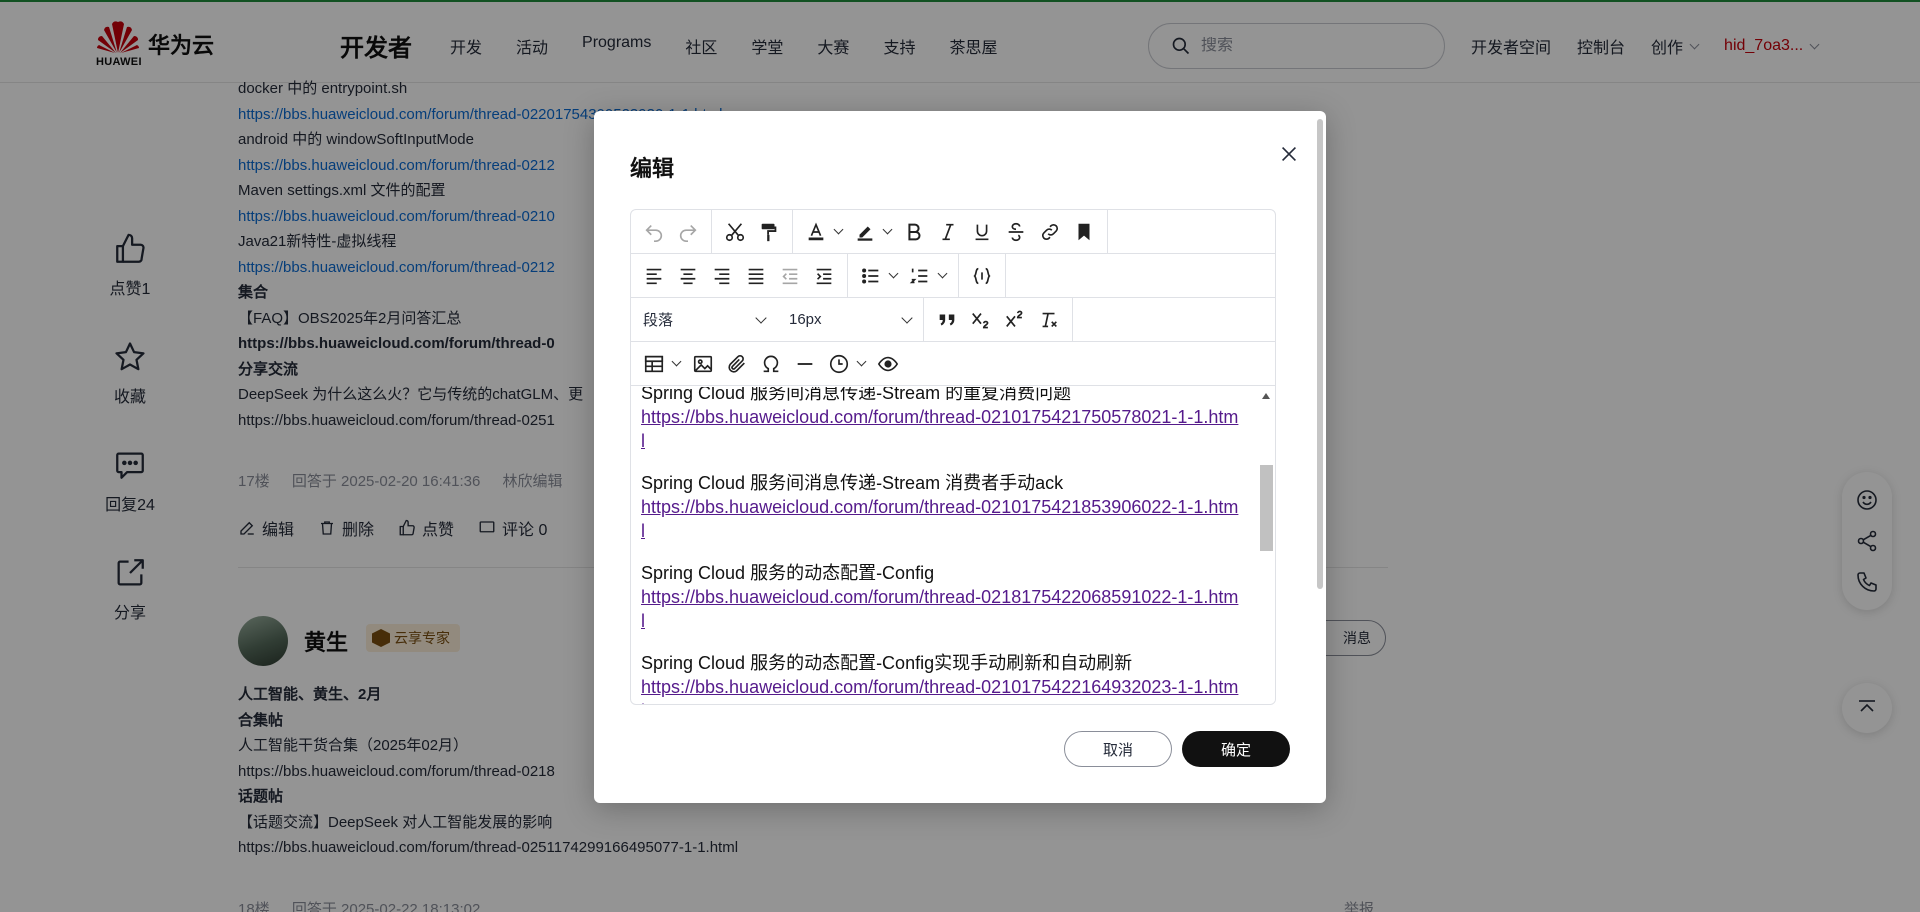 This screenshot has height=912, width=1920. I want to click on list-group, so click(903, 275).